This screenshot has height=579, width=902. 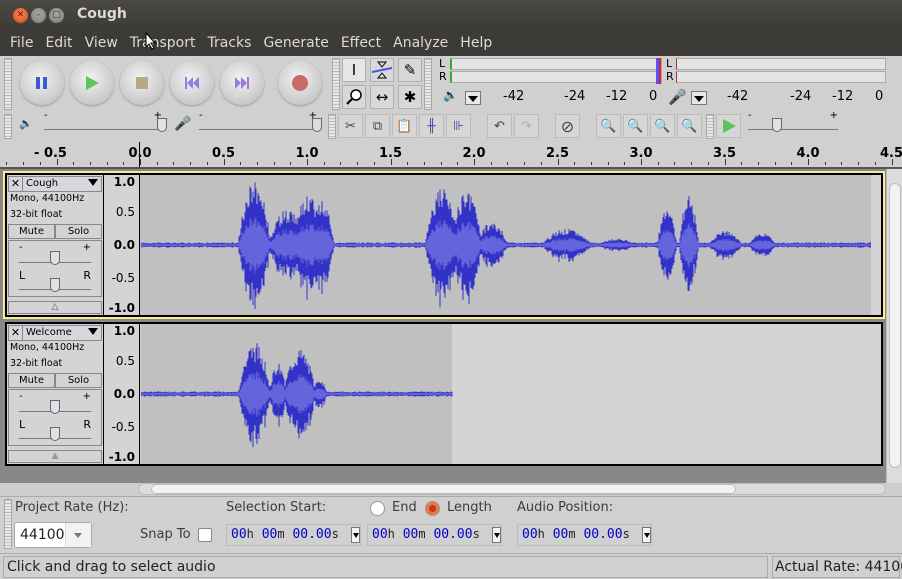 I want to click on play-button, so click(x=92, y=83).